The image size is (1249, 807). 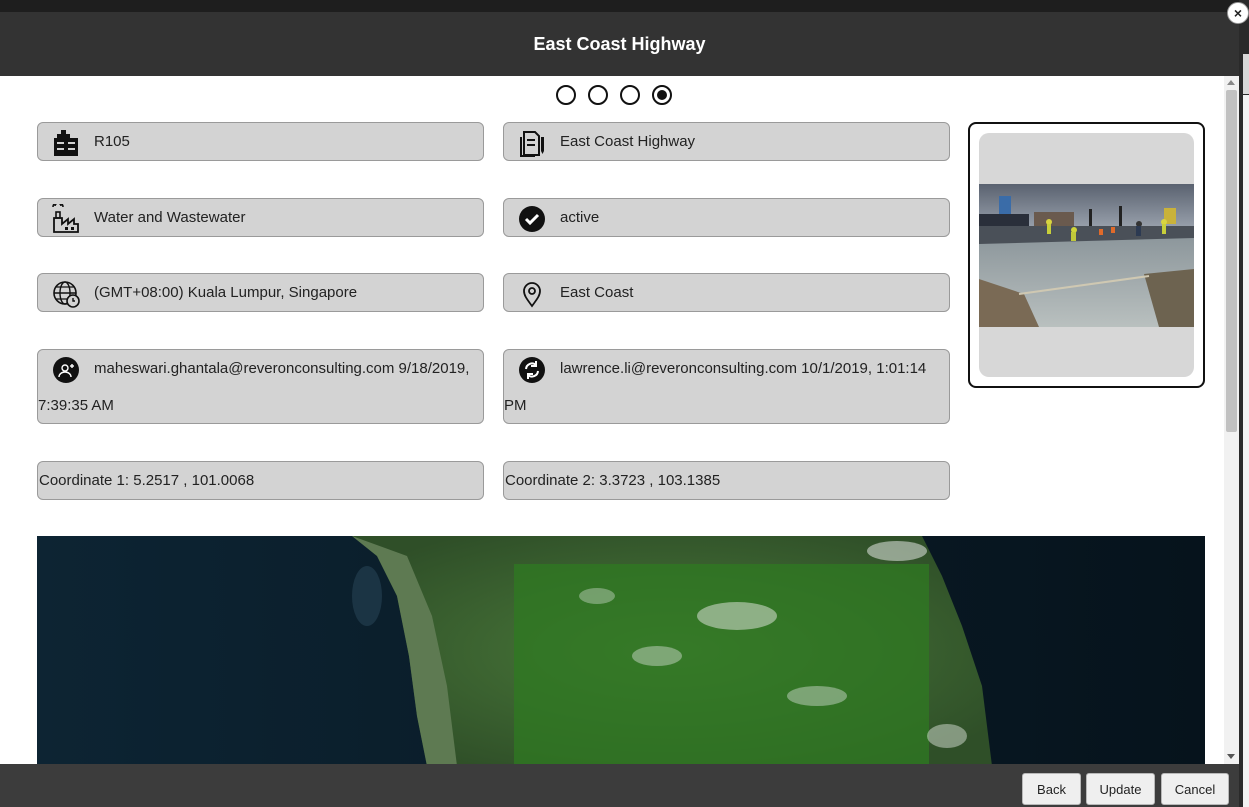 I want to click on road-construction-photo, so click(x=1086, y=255).